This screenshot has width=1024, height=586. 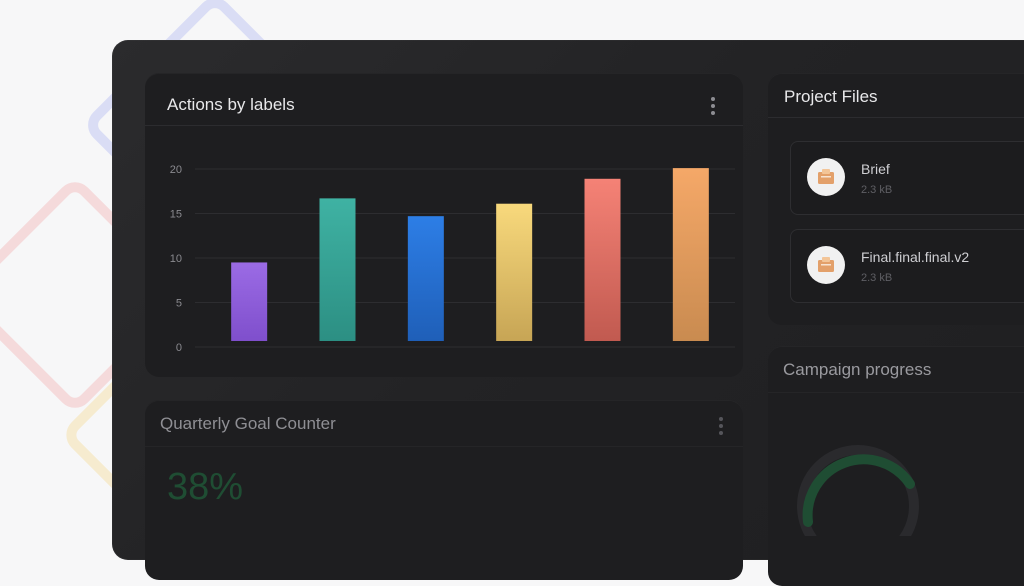 What do you see at coordinates (176, 170) in the screenshot?
I see `y-tick-label: 20` at bounding box center [176, 170].